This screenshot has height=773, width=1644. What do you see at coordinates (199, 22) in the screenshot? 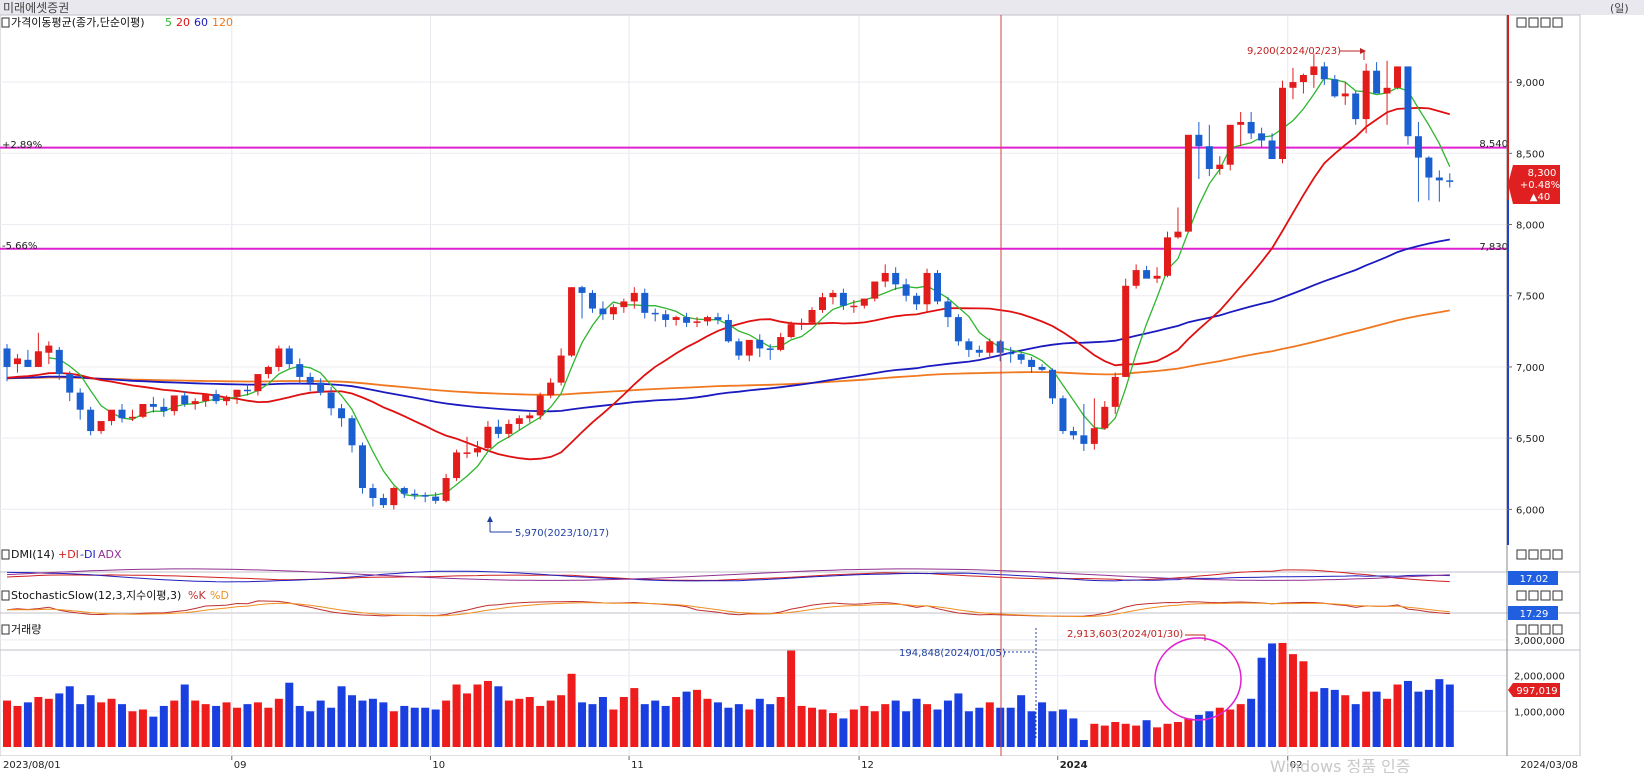
I see `ma-legend: 5 20 60 120` at bounding box center [199, 22].